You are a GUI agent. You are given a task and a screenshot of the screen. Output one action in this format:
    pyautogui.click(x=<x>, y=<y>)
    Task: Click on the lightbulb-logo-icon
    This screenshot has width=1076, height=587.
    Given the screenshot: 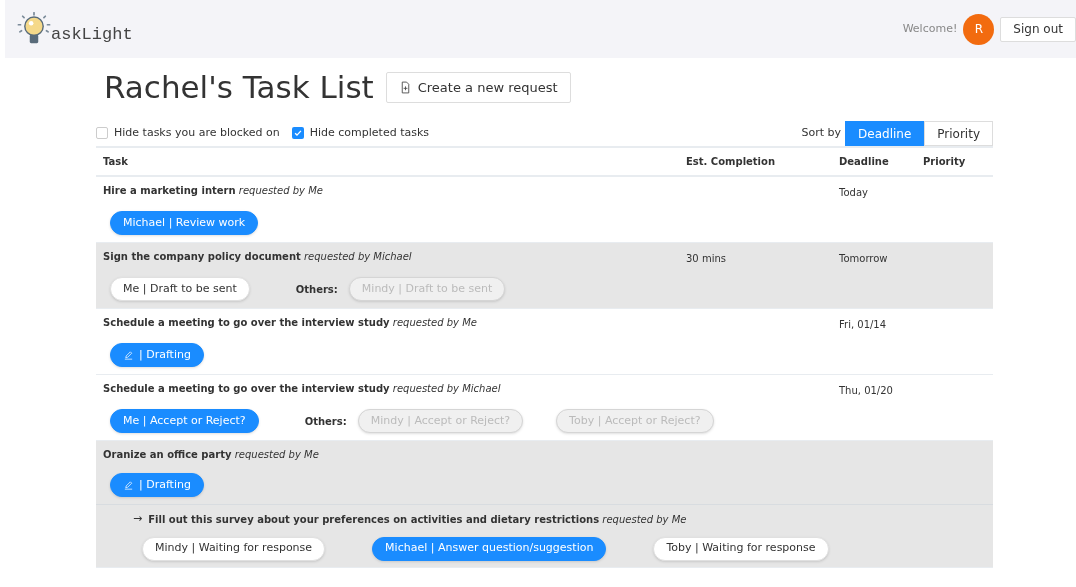 What is the action you would take?
    pyautogui.click(x=34, y=29)
    